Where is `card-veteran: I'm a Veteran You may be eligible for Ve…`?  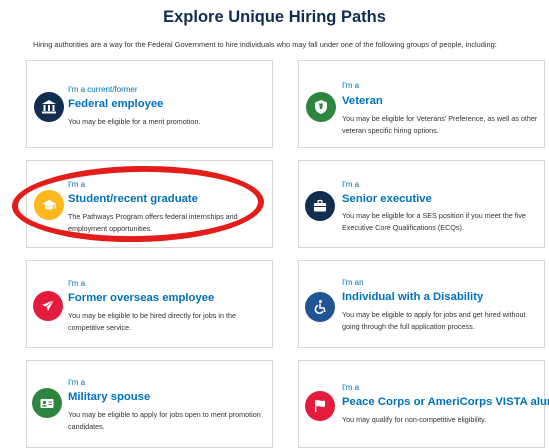 card-veteran: I'm a Veteran You may be eligible for Ve… is located at coordinates (421, 104).